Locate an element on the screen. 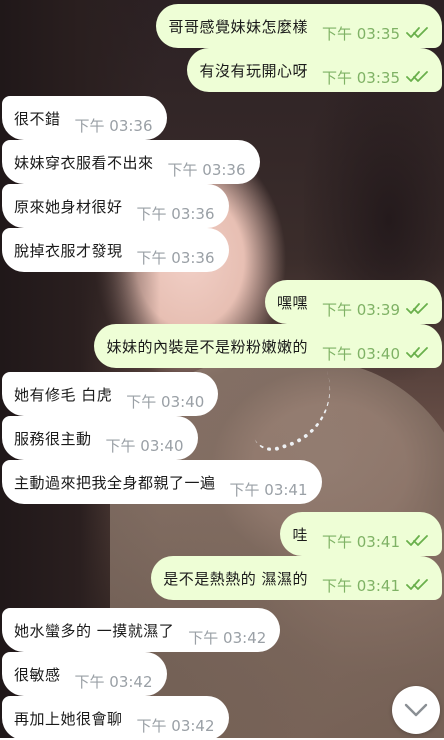 Image resolution: width=444 pixels, height=740 pixels. message-text: 嘿嘿 is located at coordinates (292, 302).